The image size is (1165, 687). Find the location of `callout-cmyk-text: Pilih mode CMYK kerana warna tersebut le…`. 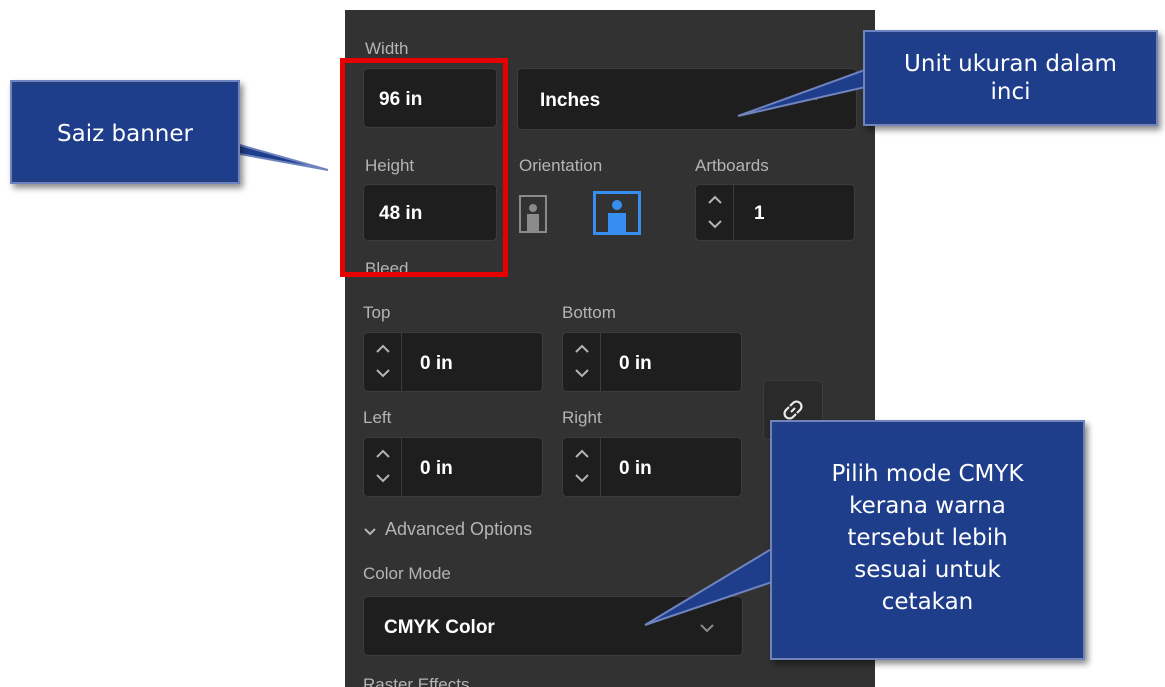

callout-cmyk-text: Pilih mode CMYK kerana warna tersebut le… is located at coordinates (927, 538).